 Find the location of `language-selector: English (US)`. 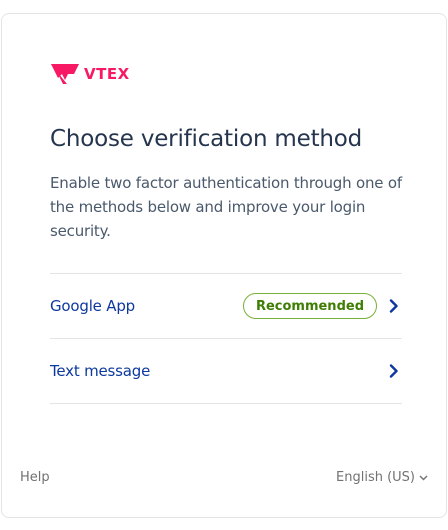

language-selector: English (US) is located at coordinates (382, 477).